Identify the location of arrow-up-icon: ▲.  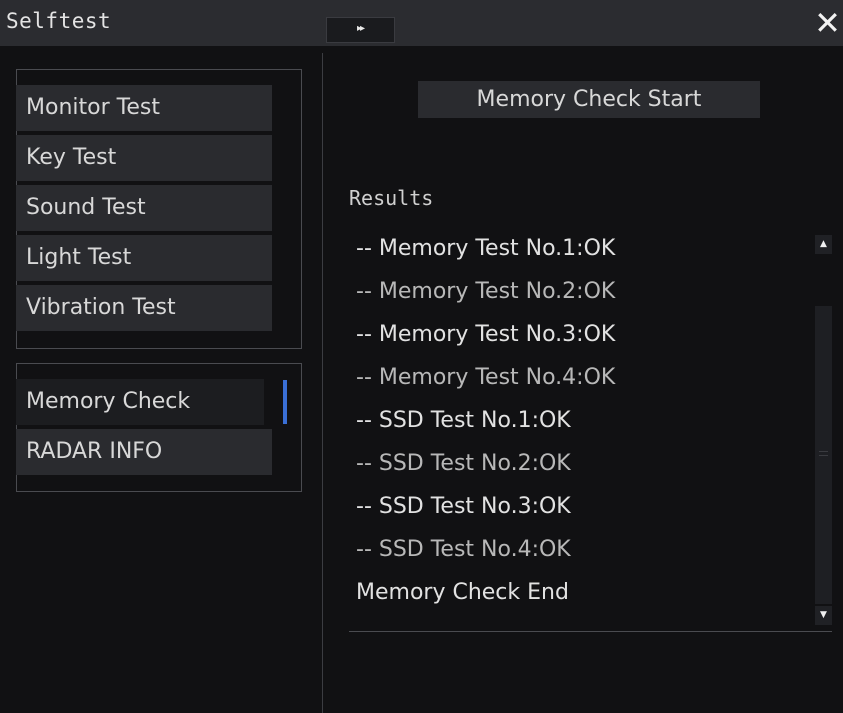
(823, 244).